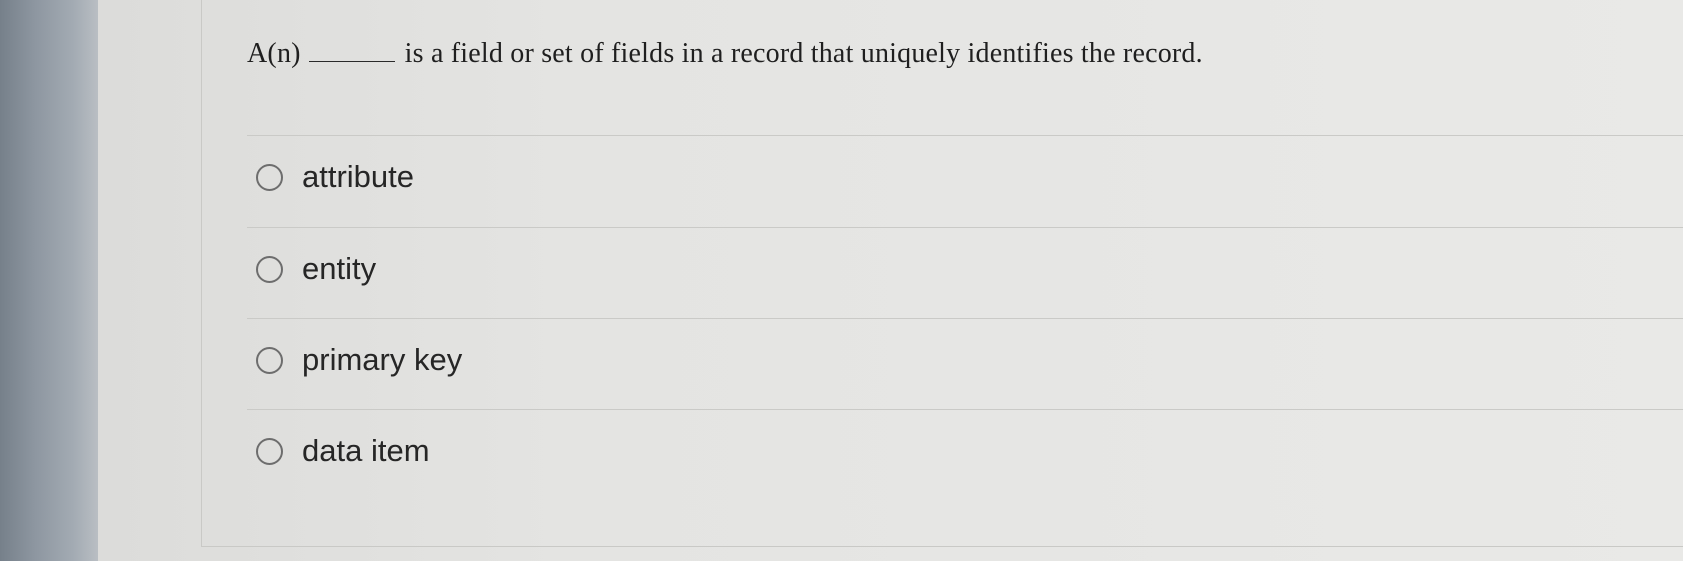 The width and height of the screenshot is (1683, 561). I want to click on option-entity: entity, so click(316, 269).